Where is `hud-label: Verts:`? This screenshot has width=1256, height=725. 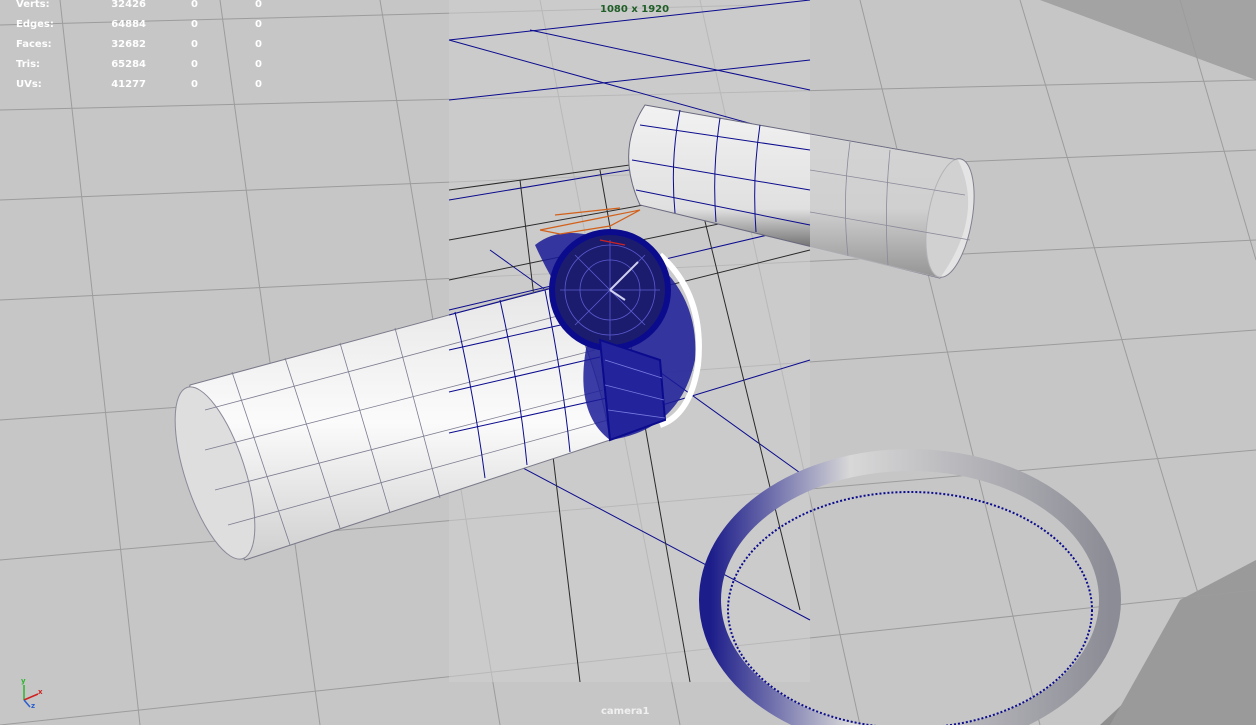
hud-label: Verts: is located at coordinates (33, 5).